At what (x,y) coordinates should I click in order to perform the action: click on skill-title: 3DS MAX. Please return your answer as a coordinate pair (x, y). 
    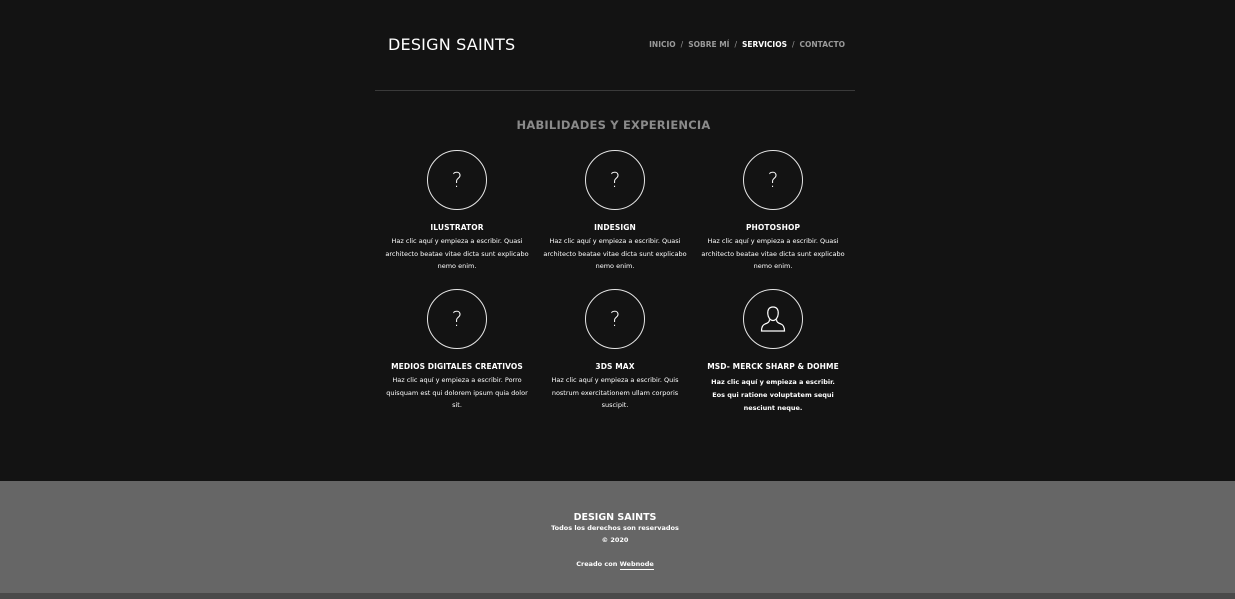
    Looking at the image, I should click on (615, 366).